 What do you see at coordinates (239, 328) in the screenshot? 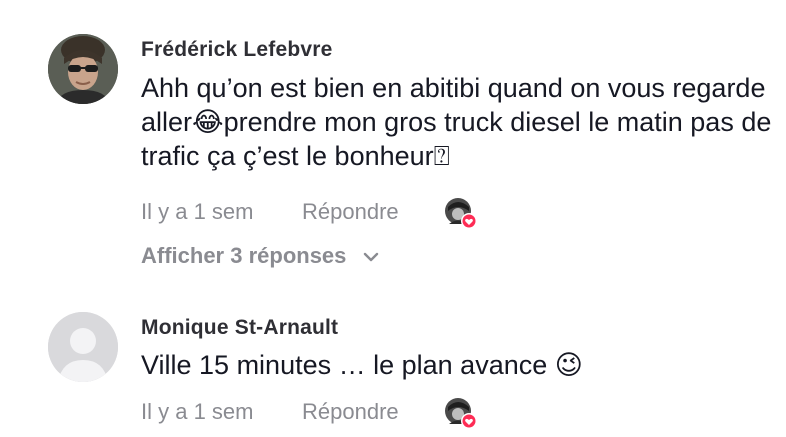
I see `comment-username: Monique St-Arnault` at bounding box center [239, 328].